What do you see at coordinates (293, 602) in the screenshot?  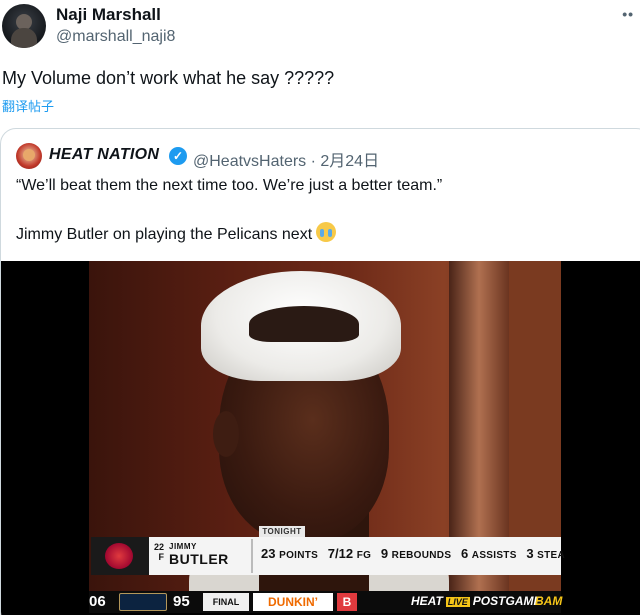 I see `ticker-sponsor: DUNKIN’` at bounding box center [293, 602].